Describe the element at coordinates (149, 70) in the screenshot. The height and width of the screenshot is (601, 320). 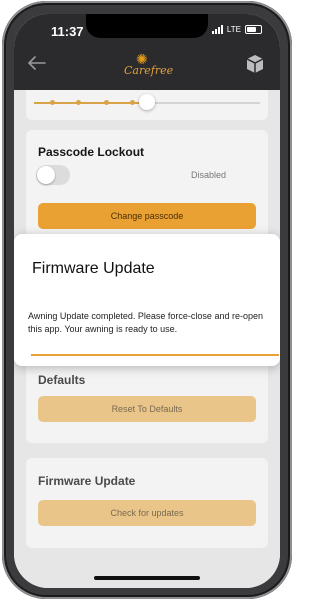
I see `brand-name: Carefree` at that location.